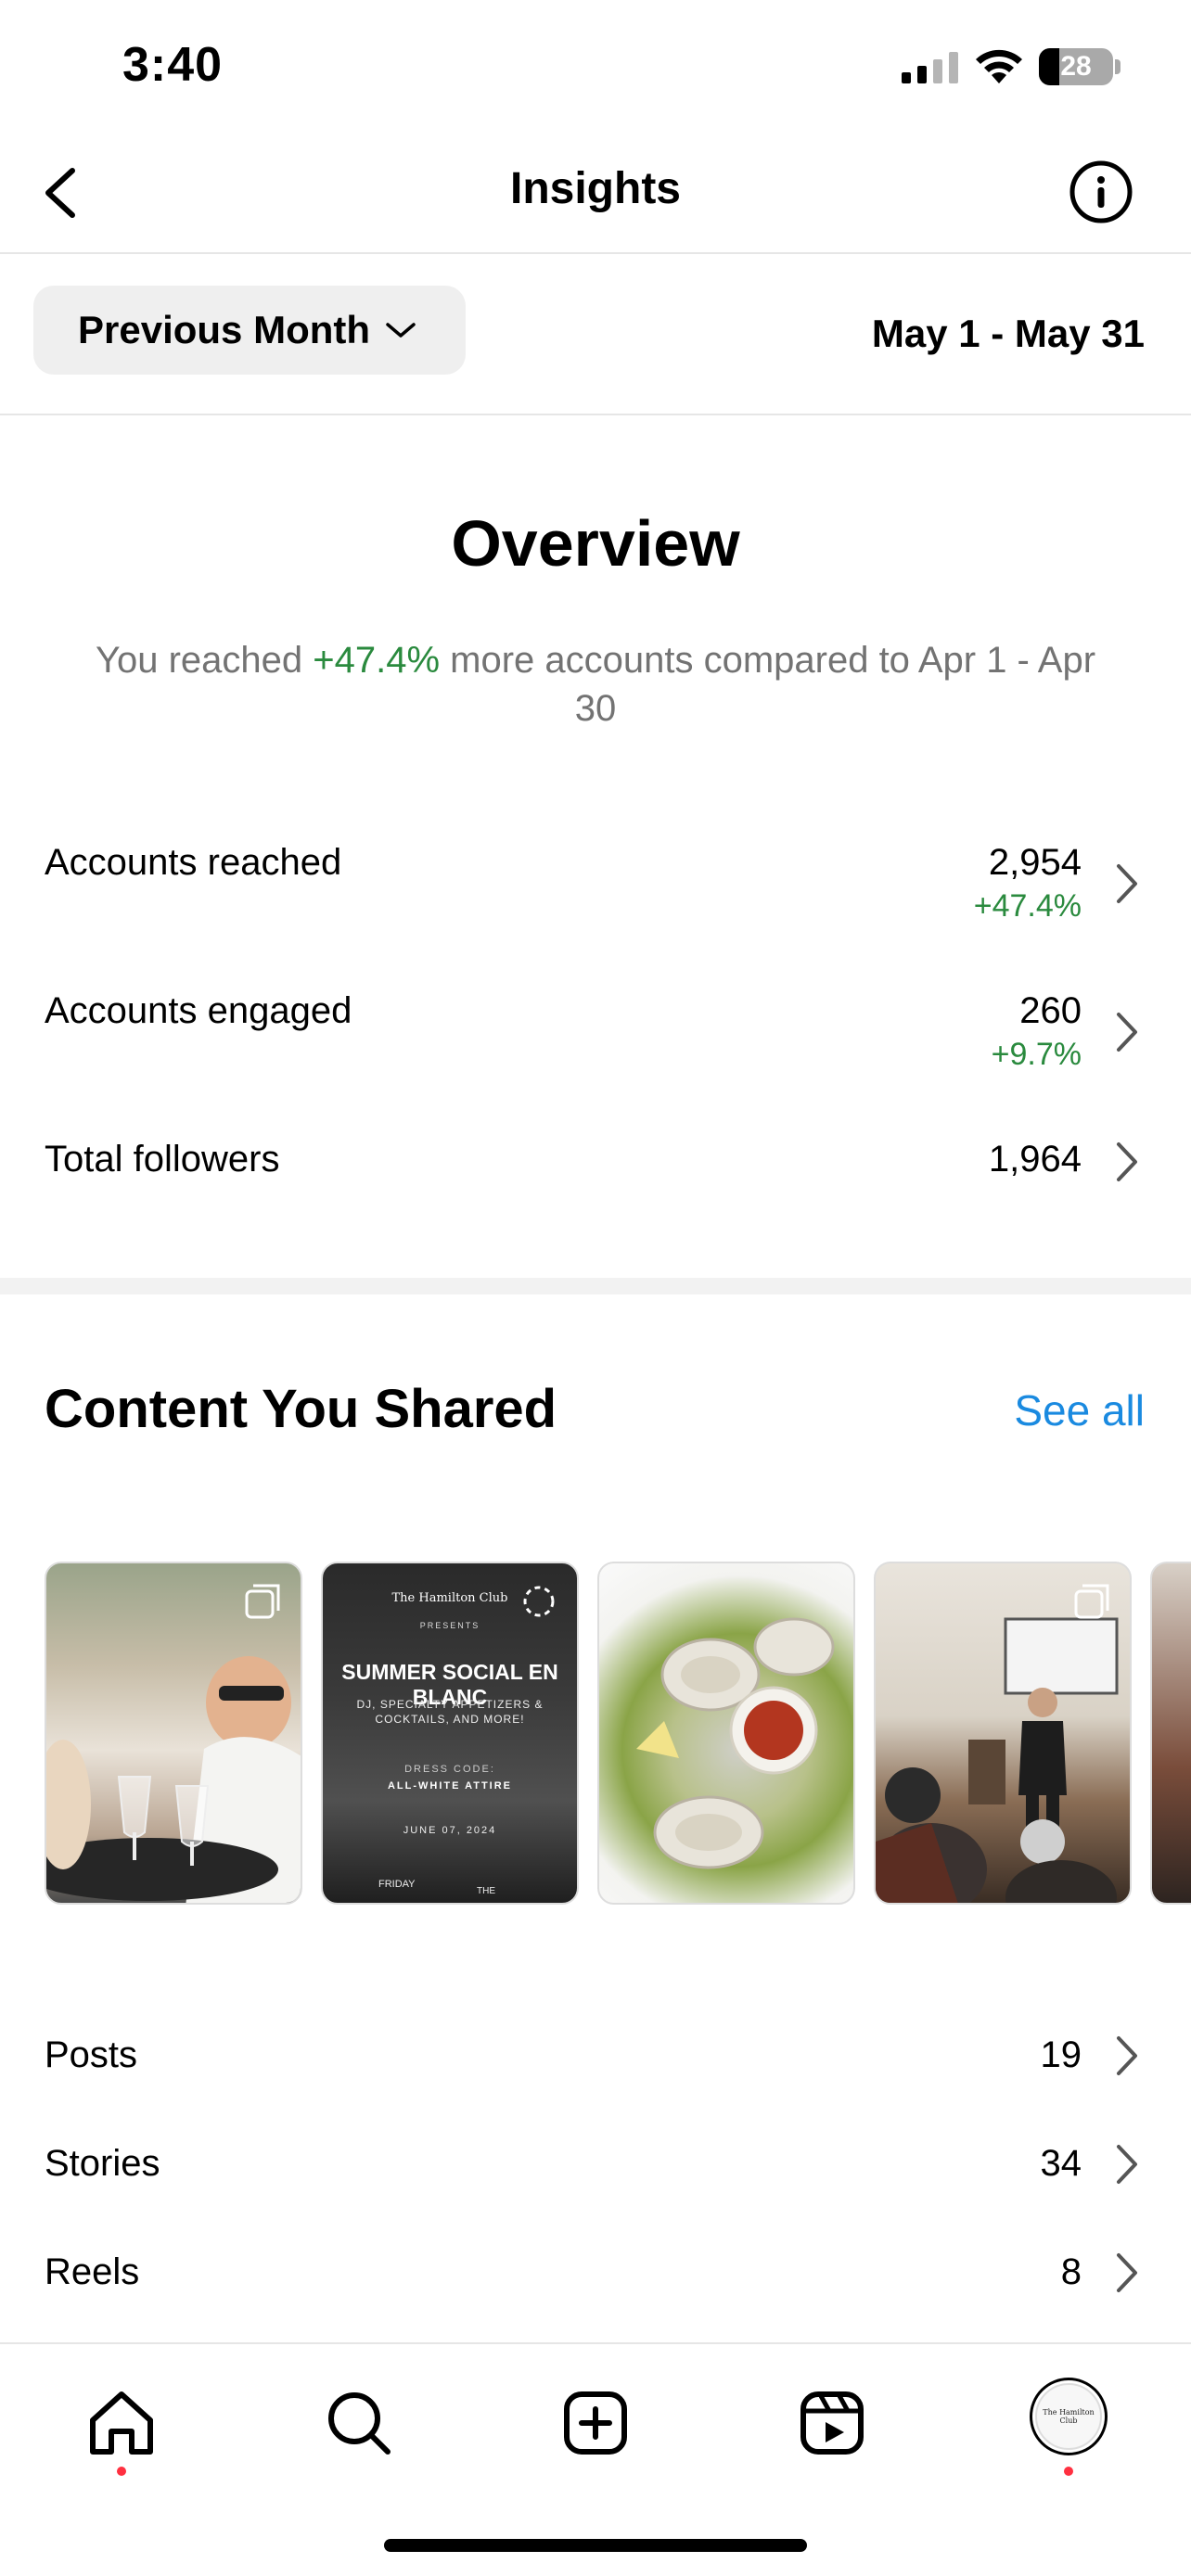 The image size is (1191, 2576). What do you see at coordinates (301, 1409) in the screenshot?
I see `content-title: Content You Shared` at bounding box center [301, 1409].